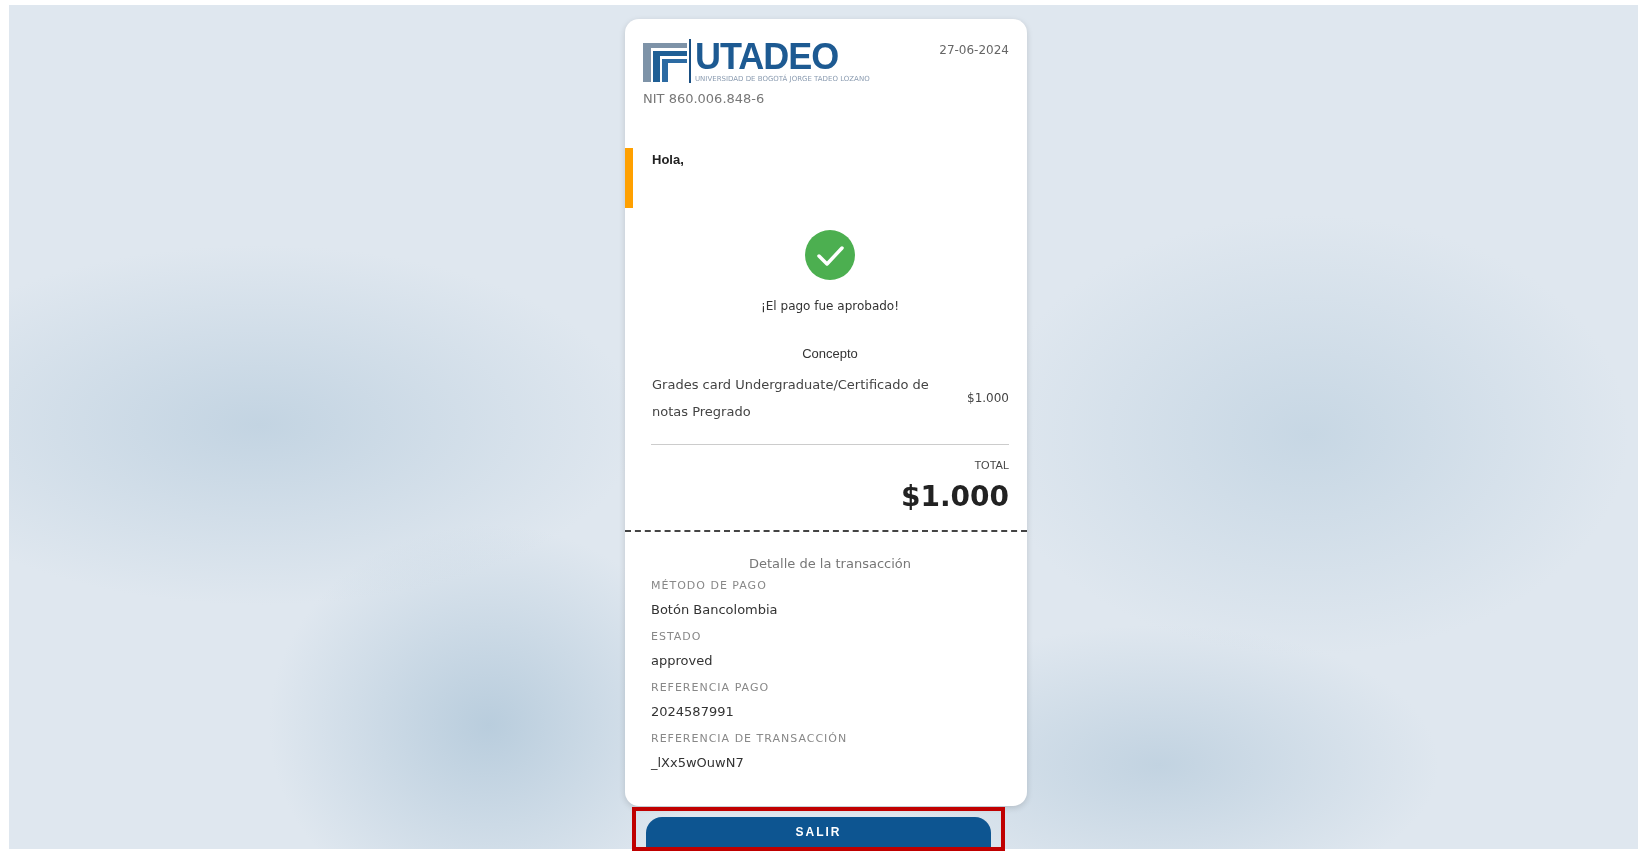 This screenshot has width=1638, height=857. What do you see at coordinates (709, 586) in the screenshot?
I see `field-label: MÉTODO DE PAGO` at bounding box center [709, 586].